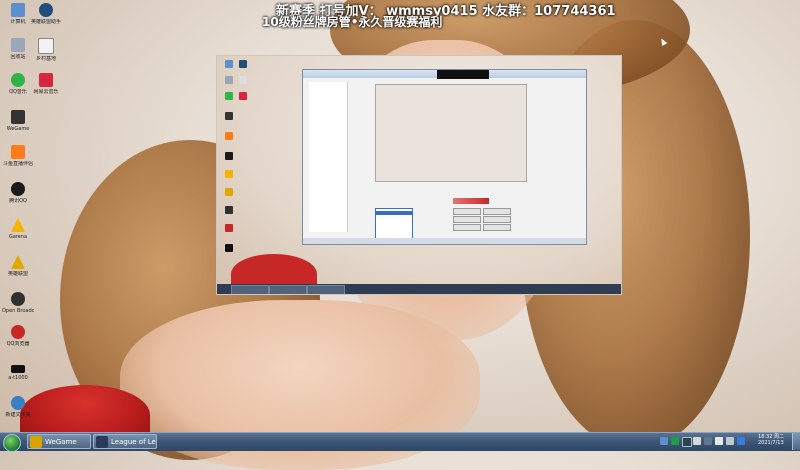 The width and height of the screenshot is (800, 470). Describe the element at coordinates (18, 152) in the screenshot. I see `douyu-icon` at that location.